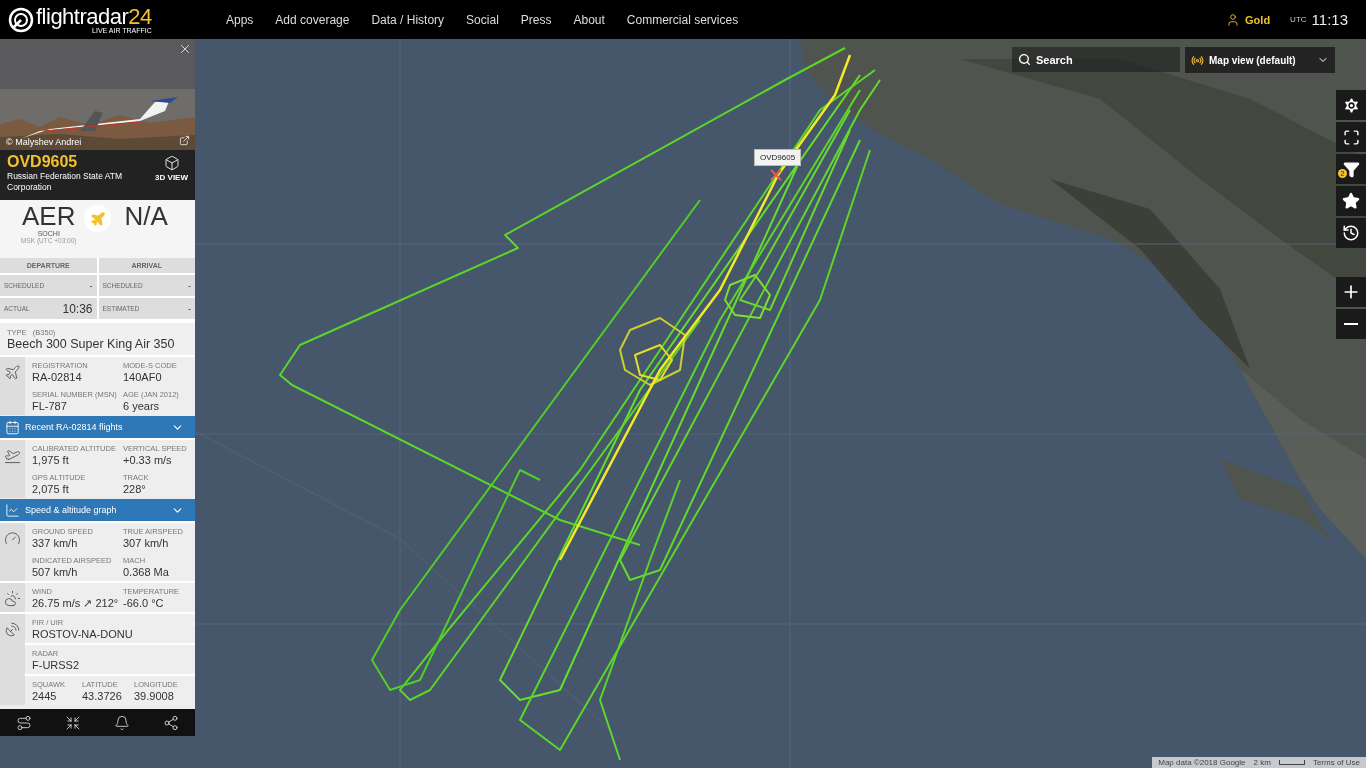  What do you see at coordinates (482, 19) in the screenshot?
I see `nav-link: Social` at bounding box center [482, 19].